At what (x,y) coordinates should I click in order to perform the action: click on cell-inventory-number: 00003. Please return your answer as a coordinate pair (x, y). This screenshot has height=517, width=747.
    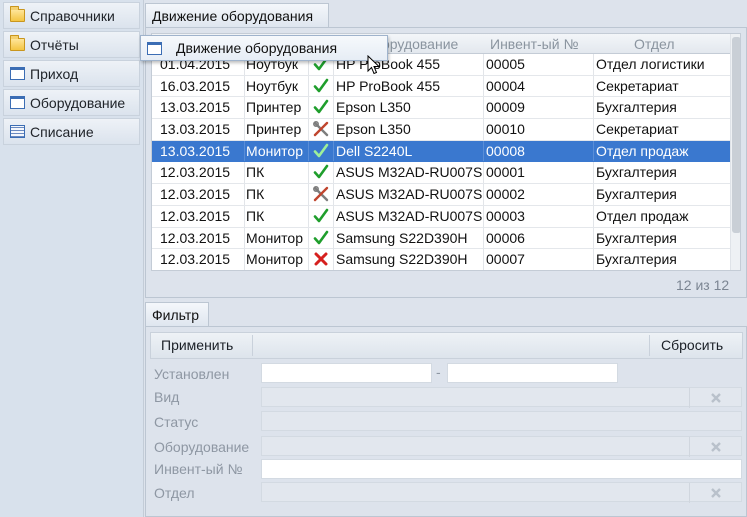
    Looking at the image, I should click on (505, 215).